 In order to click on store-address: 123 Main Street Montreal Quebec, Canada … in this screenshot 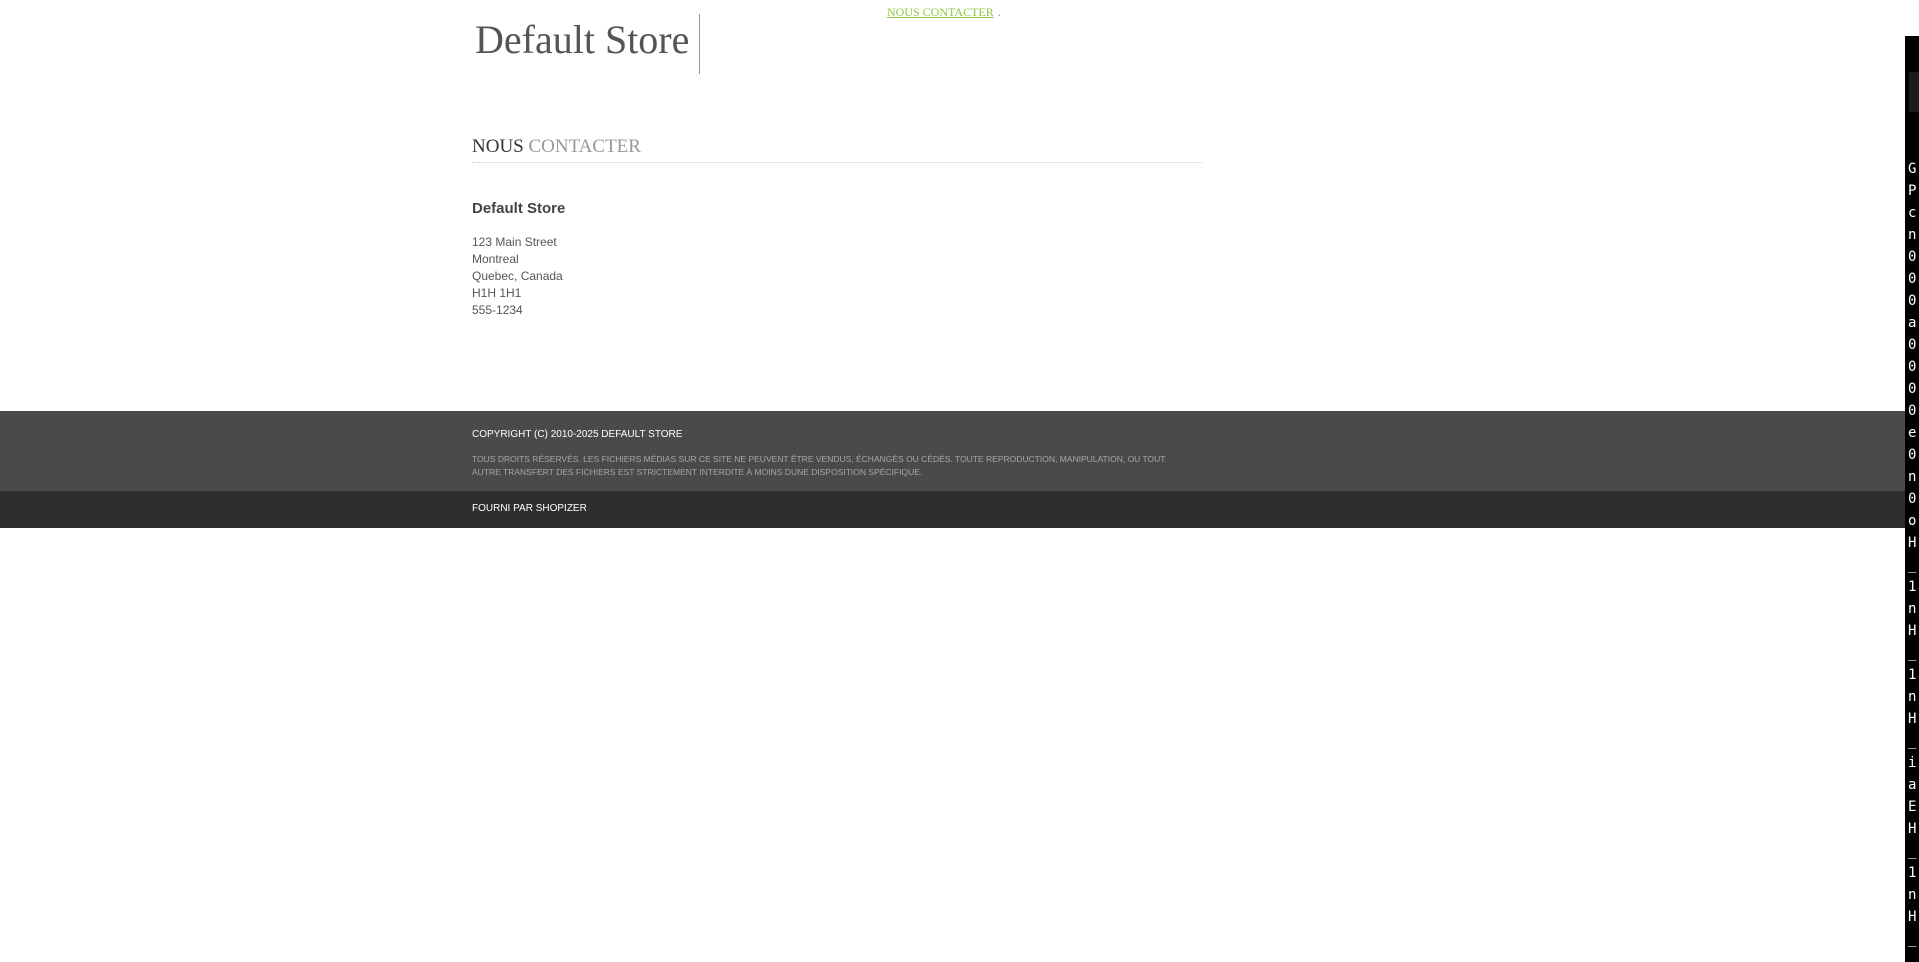, I will do `click(517, 276)`.